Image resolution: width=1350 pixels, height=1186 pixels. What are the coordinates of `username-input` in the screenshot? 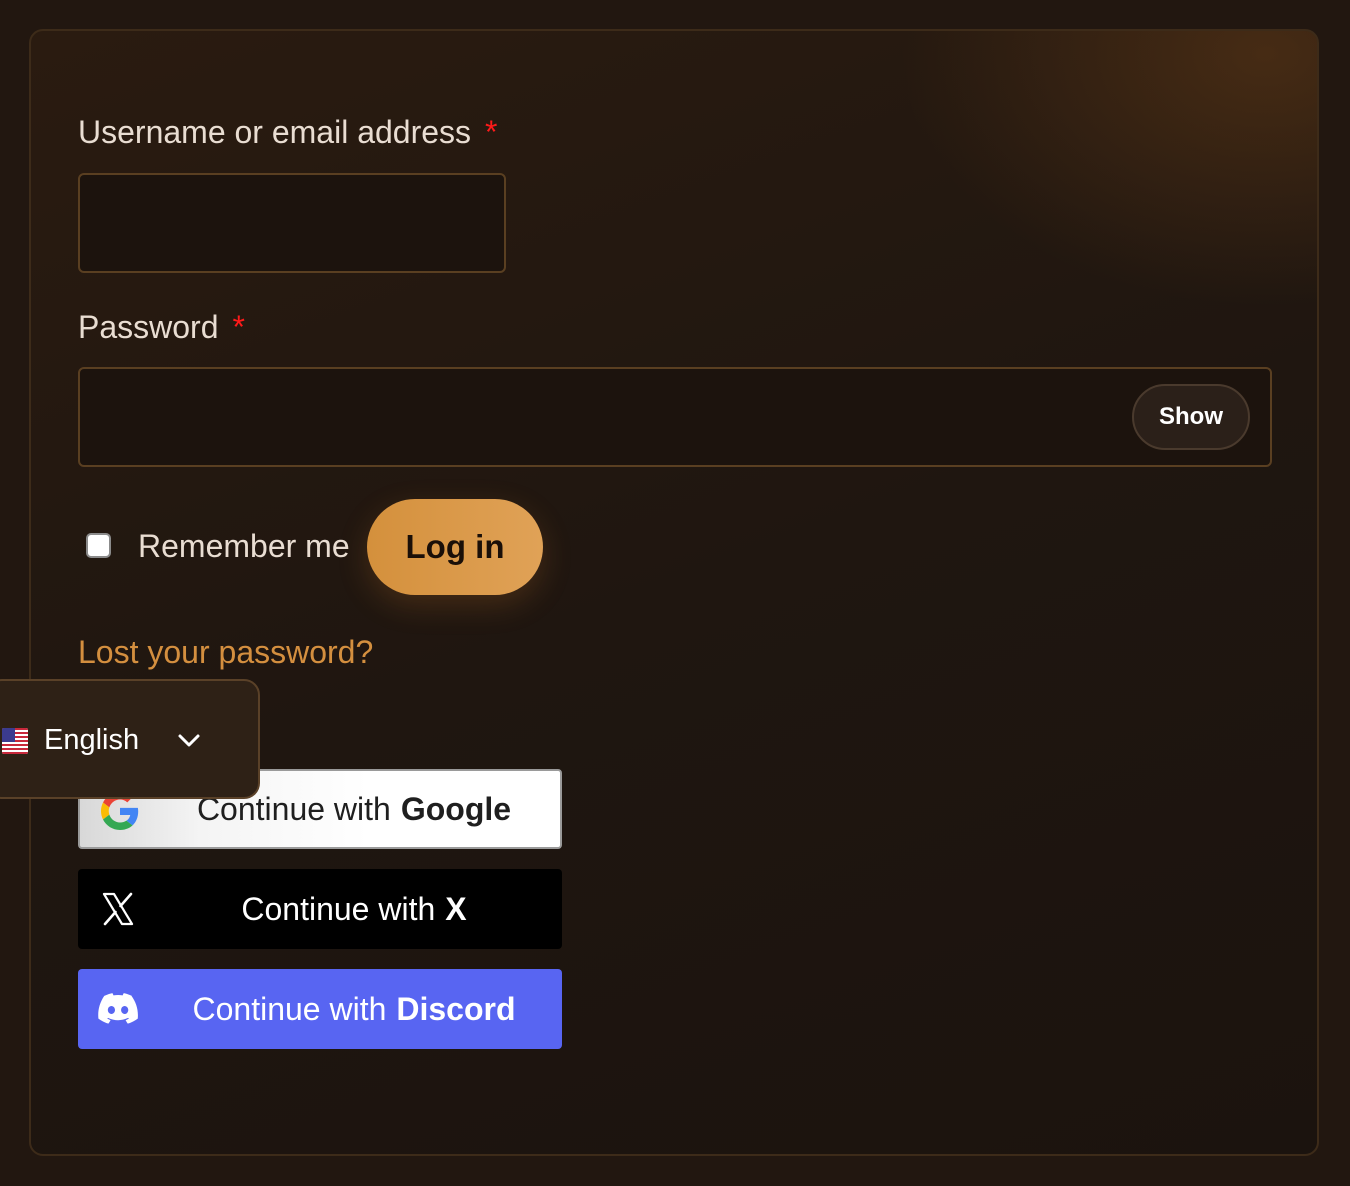 It's located at (292, 223).